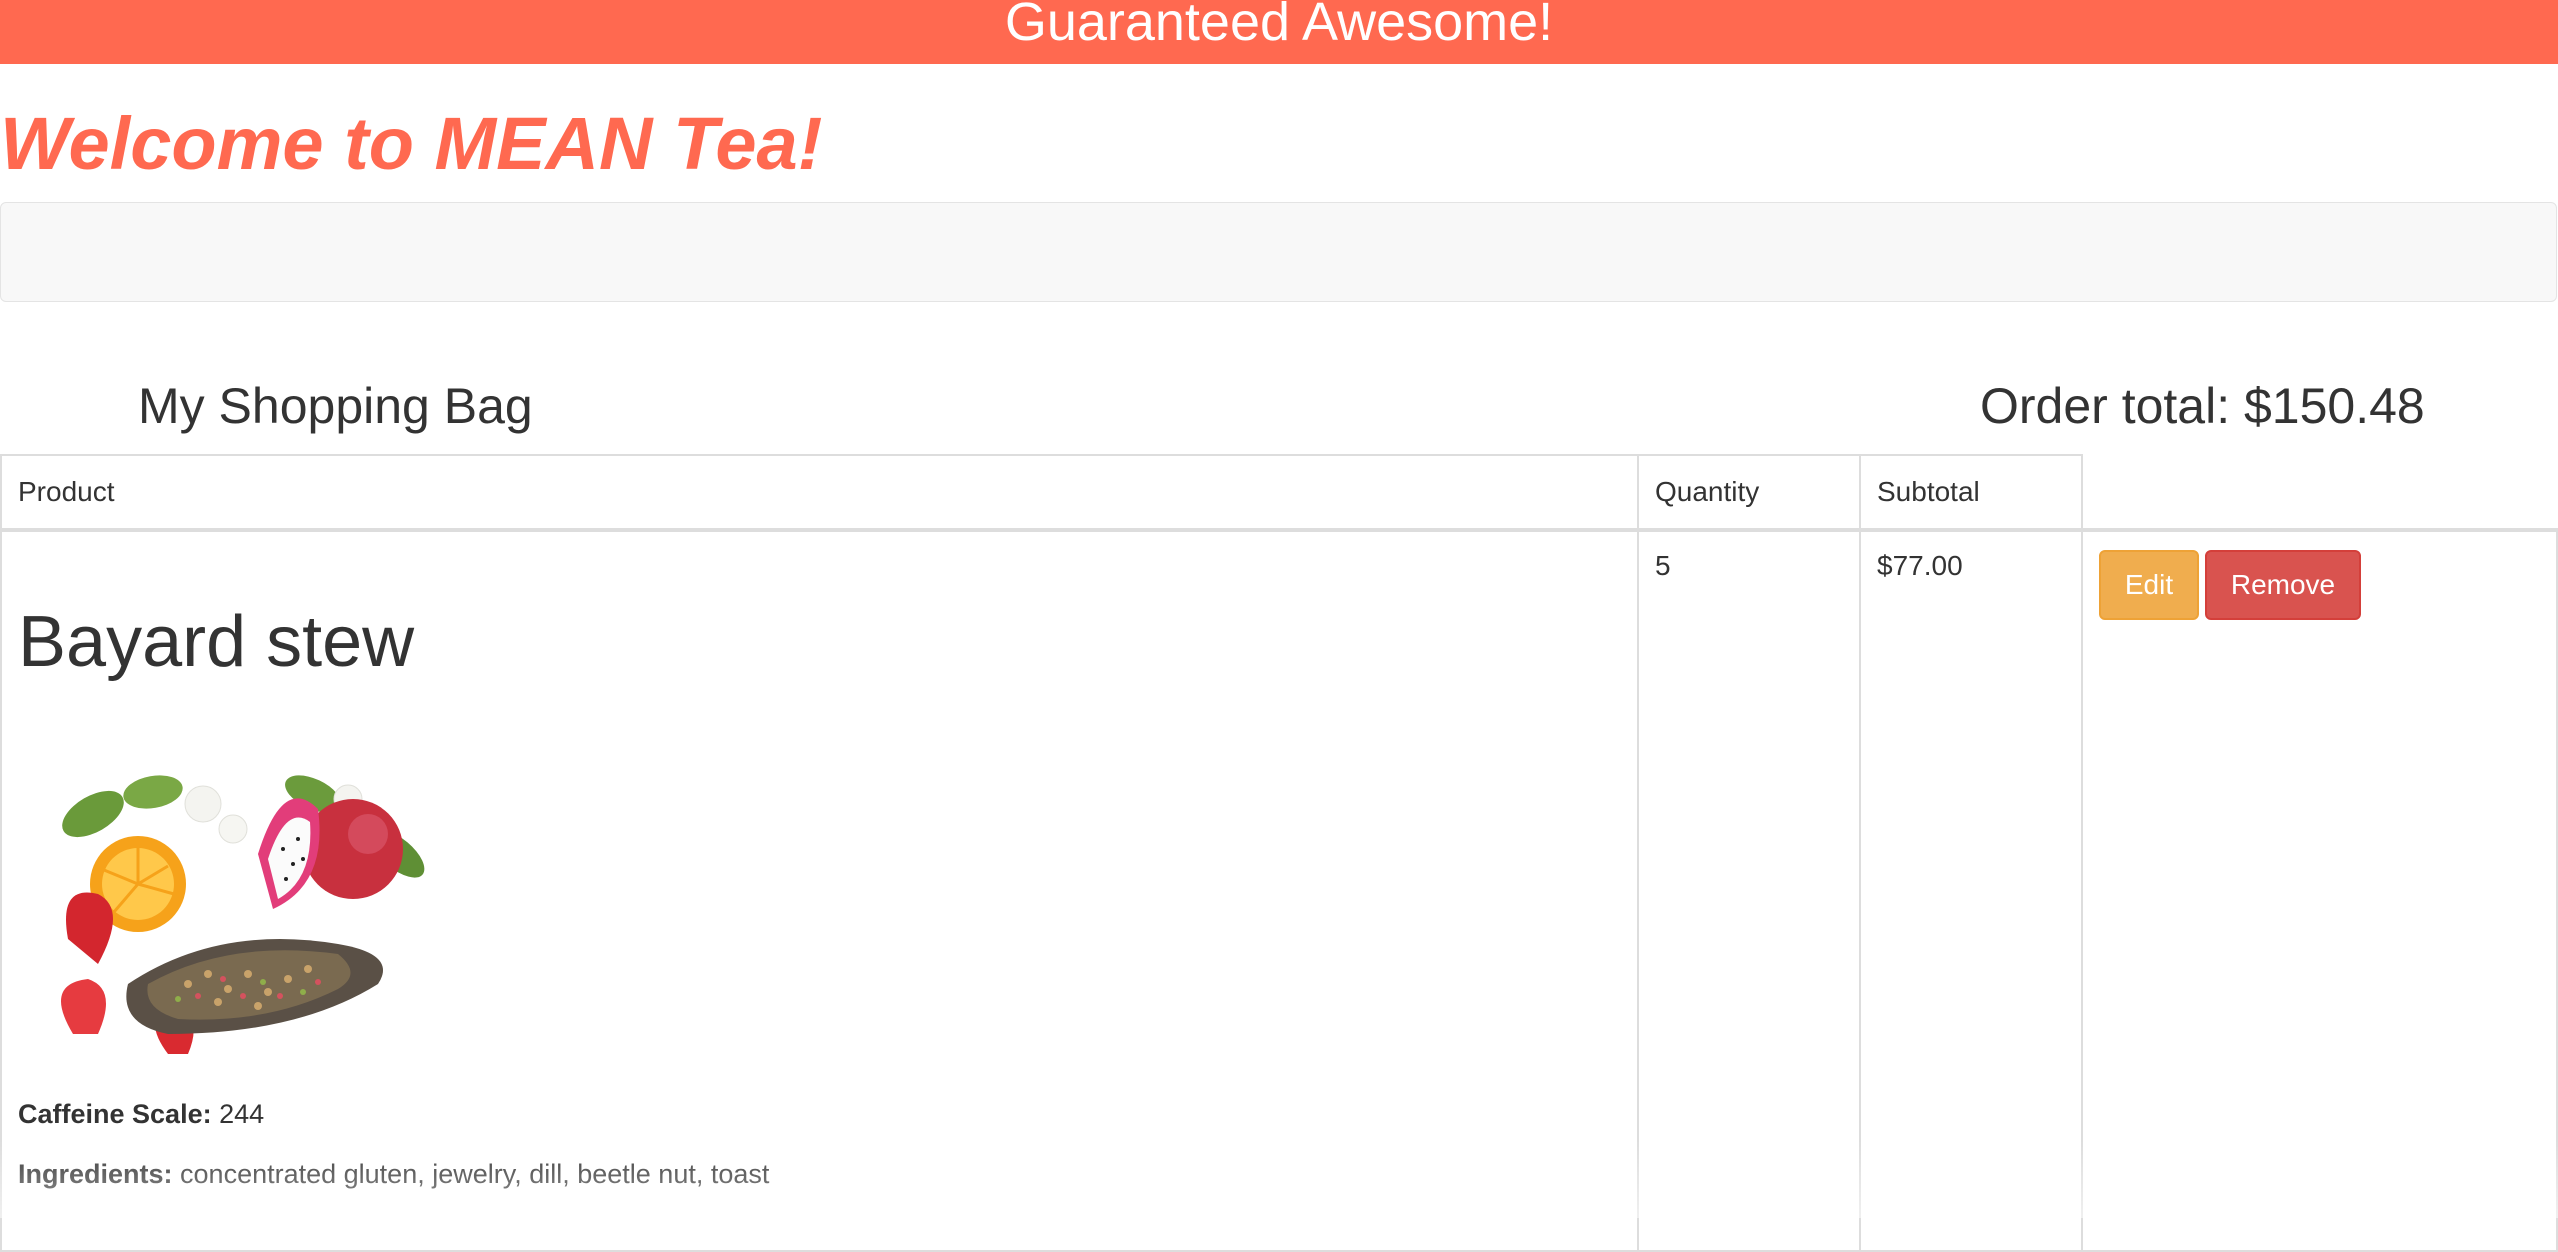 This screenshot has height=1252, width=2558. I want to click on edit-button: Edit, so click(2149, 585).